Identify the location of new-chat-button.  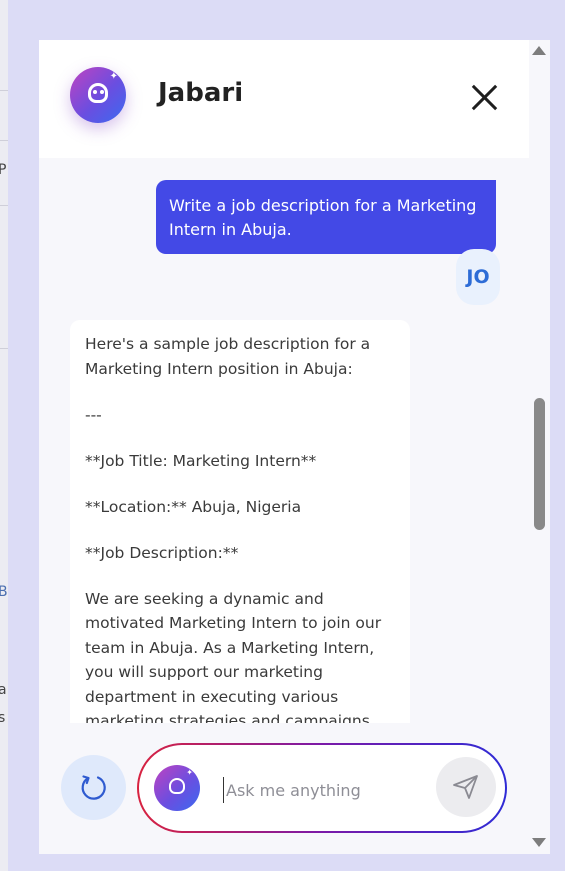
(93, 787).